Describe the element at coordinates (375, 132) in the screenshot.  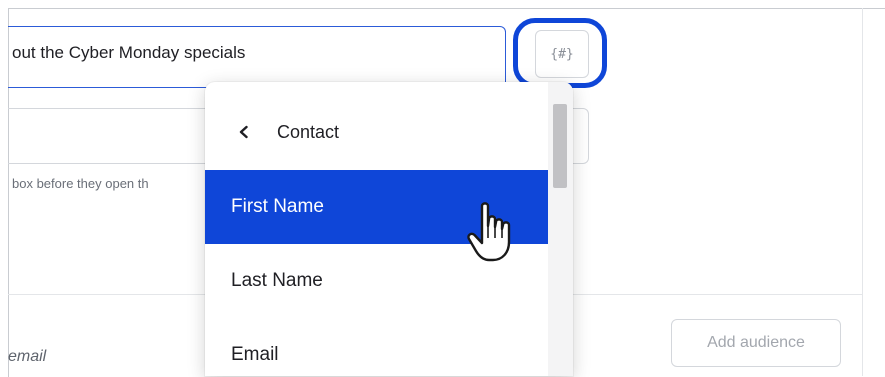
I see `dropdown-back-row: Contact` at that location.